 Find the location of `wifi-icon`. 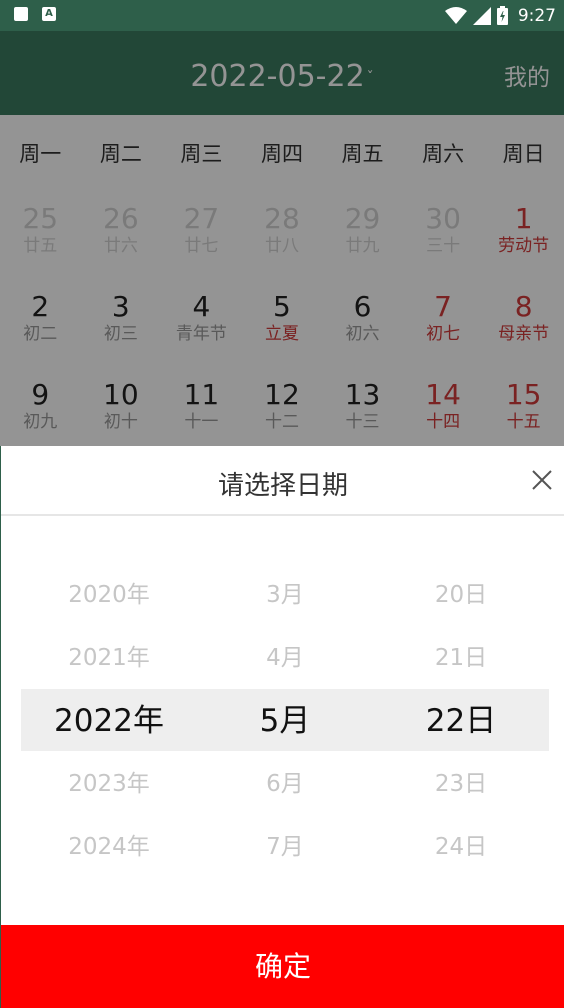

wifi-icon is located at coordinates (455, 15).